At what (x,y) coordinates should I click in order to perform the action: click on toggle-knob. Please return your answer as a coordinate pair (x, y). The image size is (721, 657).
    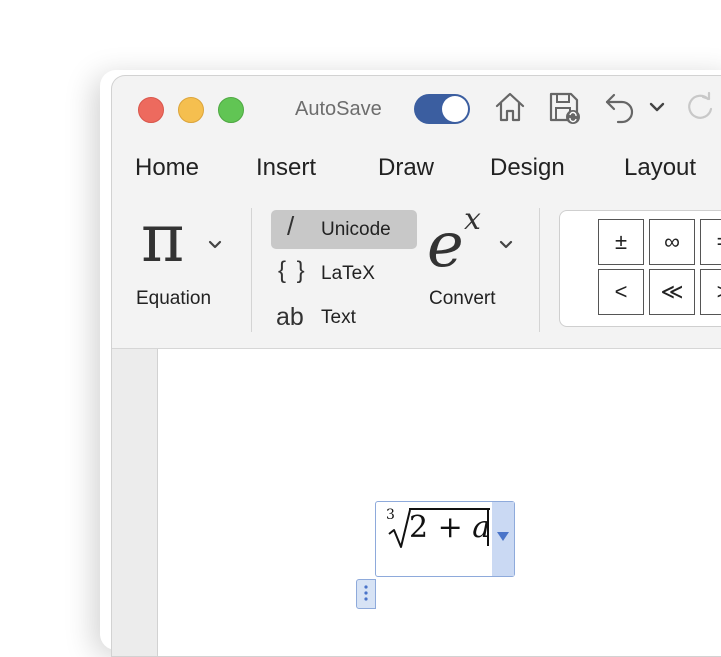
    Looking at the image, I should click on (455, 109).